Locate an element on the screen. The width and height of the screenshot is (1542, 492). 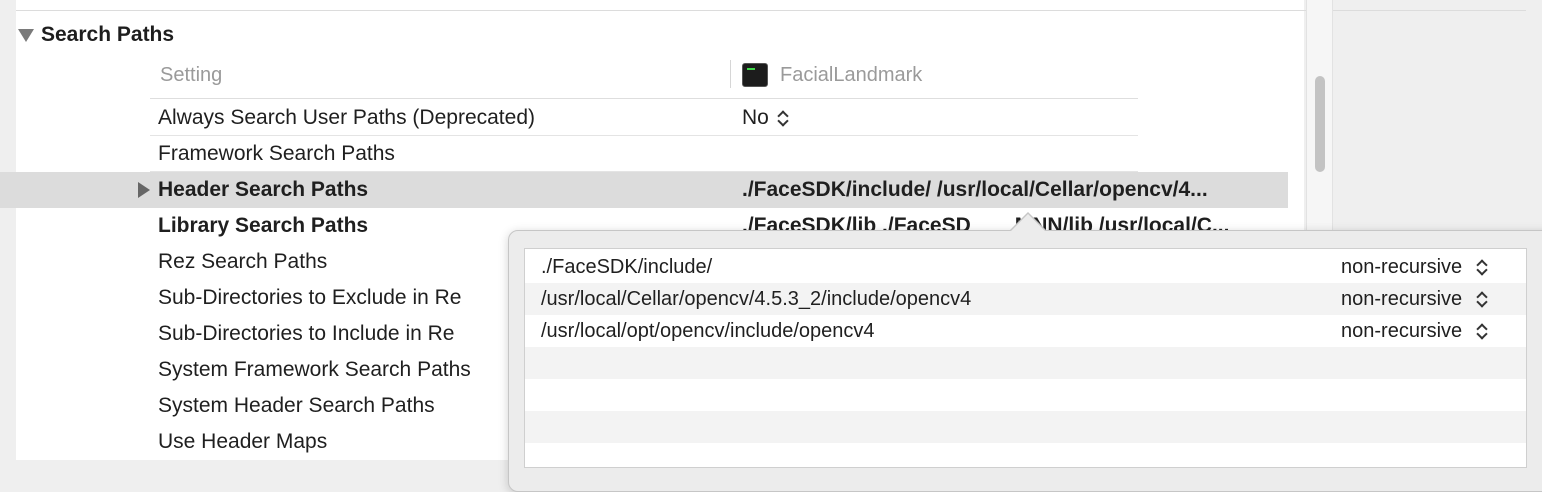
setting-row-framework-search-paths: Framework Search Paths is located at coordinates (644, 154).